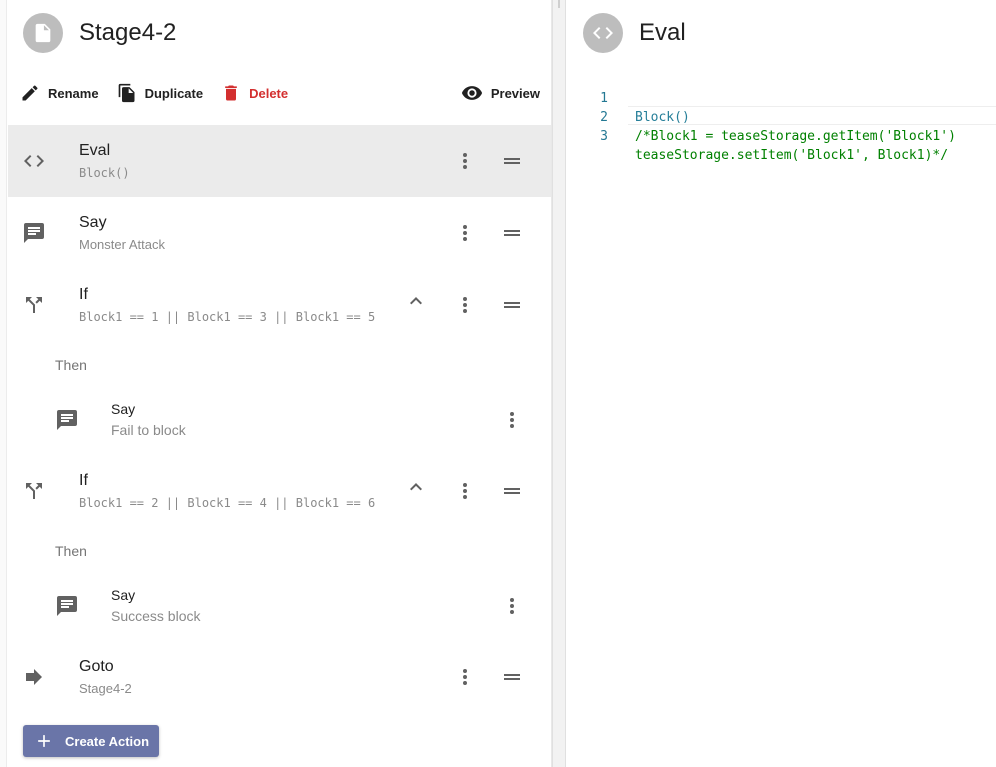 The image size is (996, 767). I want to click on splitter-grip, so click(559, 4).